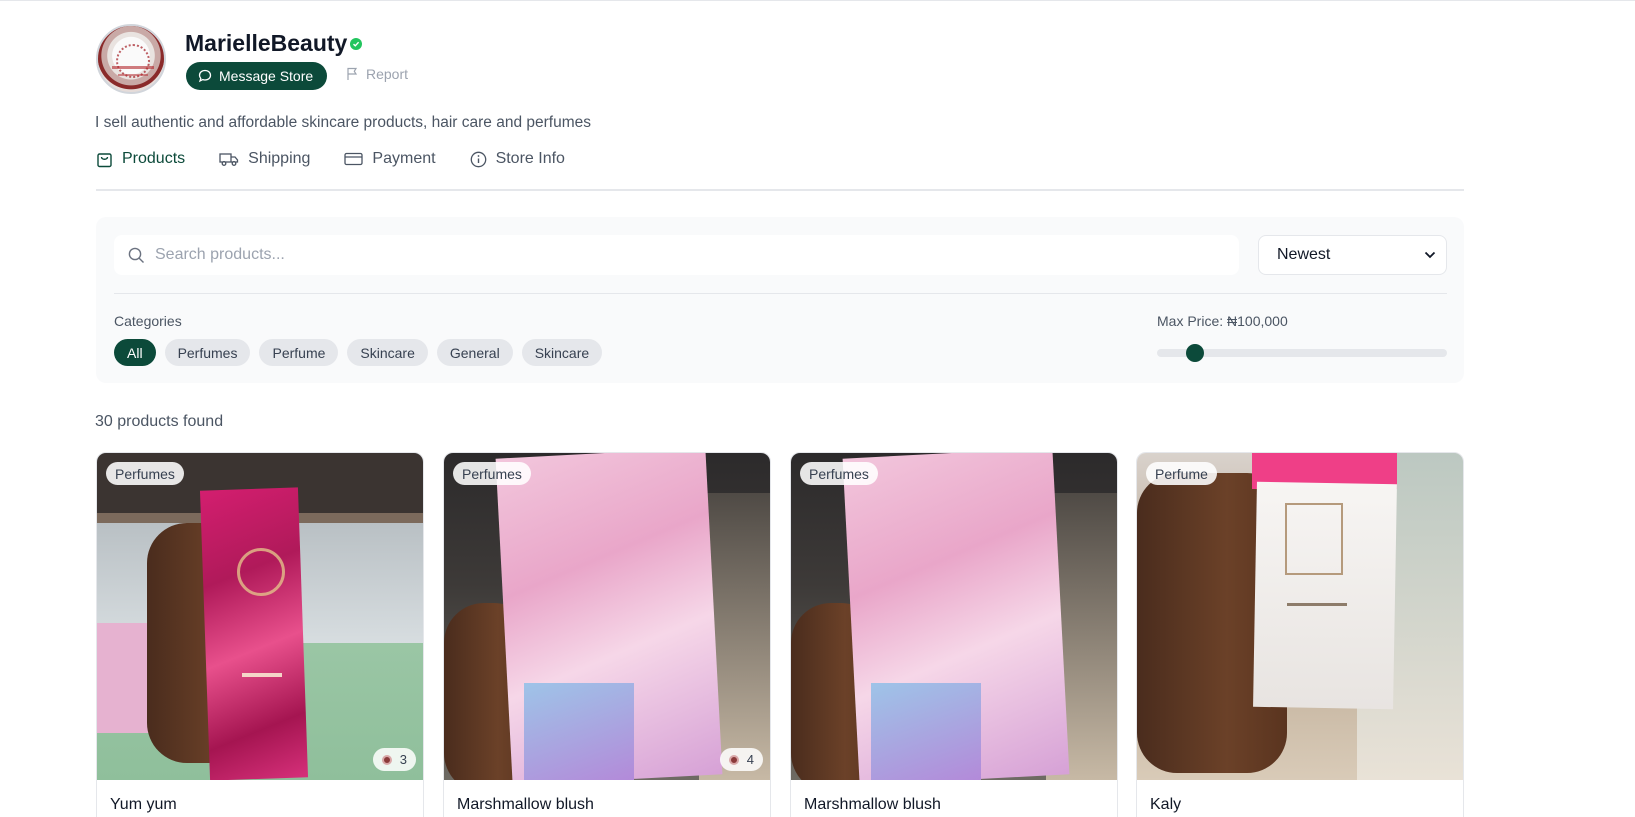  I want to click on price-slider, so click(1302, 353).